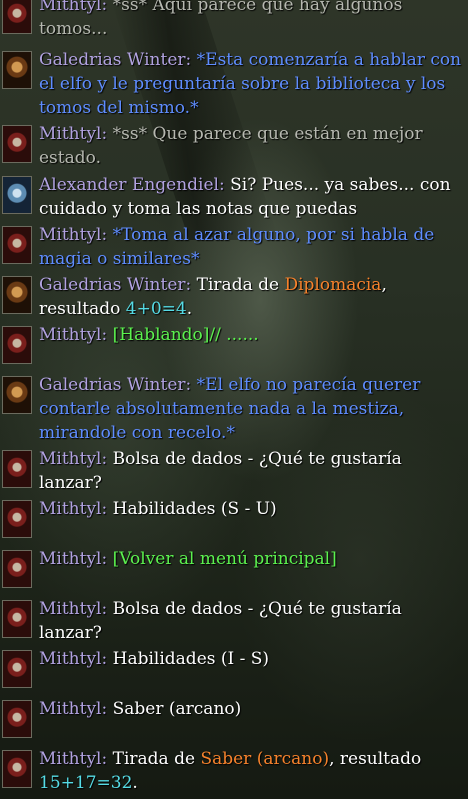 This screenshot has width=468, height=799. What do you see at coordinates (251, 709) in the screenshot?
I see `message-text: Mithtyl: Saber (arcano)` at bounding box center [251, 709].